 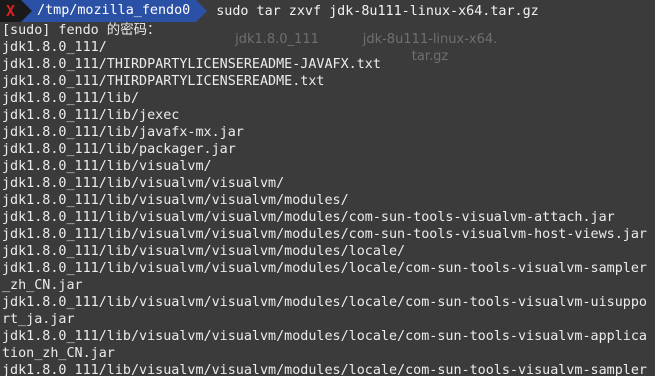 I want to click on output-line: rt_ja.jar, so click(x=38, y=319).